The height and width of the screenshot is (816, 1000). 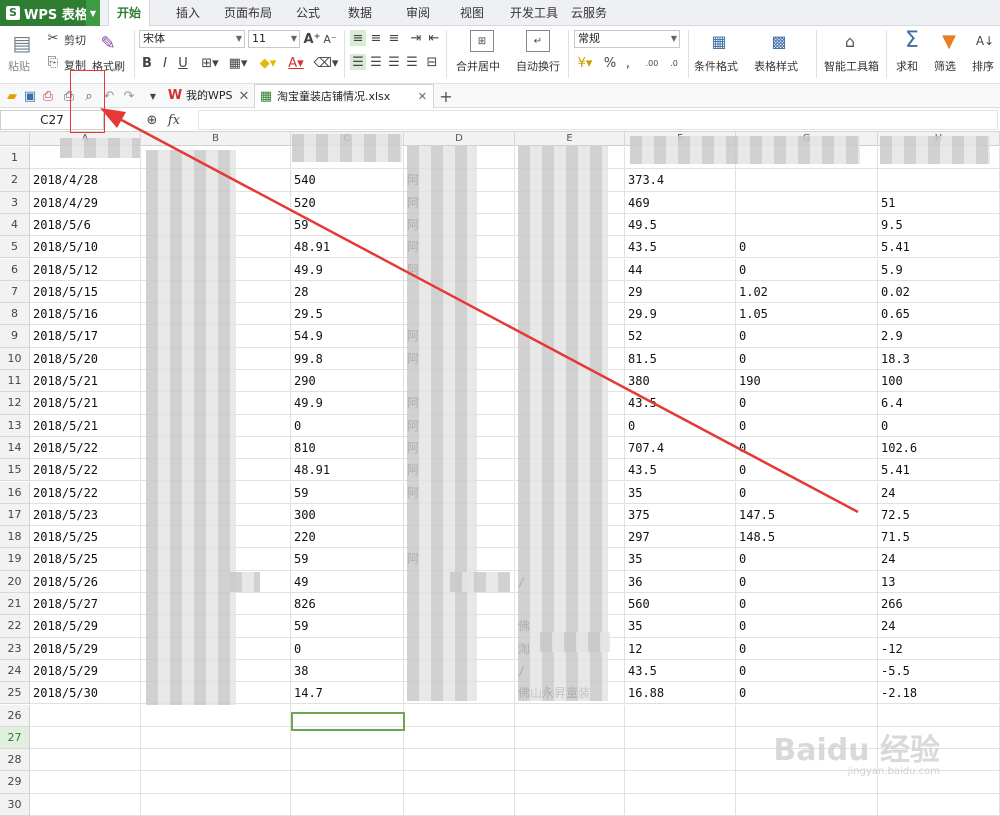 I want to click on cell-G22: 0, so click(x=807, y=626).